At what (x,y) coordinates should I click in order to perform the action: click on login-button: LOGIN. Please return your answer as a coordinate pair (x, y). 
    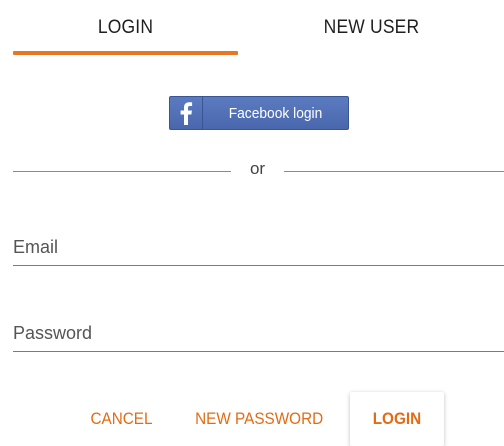
    Looking at the image, I should click on (397, 419).